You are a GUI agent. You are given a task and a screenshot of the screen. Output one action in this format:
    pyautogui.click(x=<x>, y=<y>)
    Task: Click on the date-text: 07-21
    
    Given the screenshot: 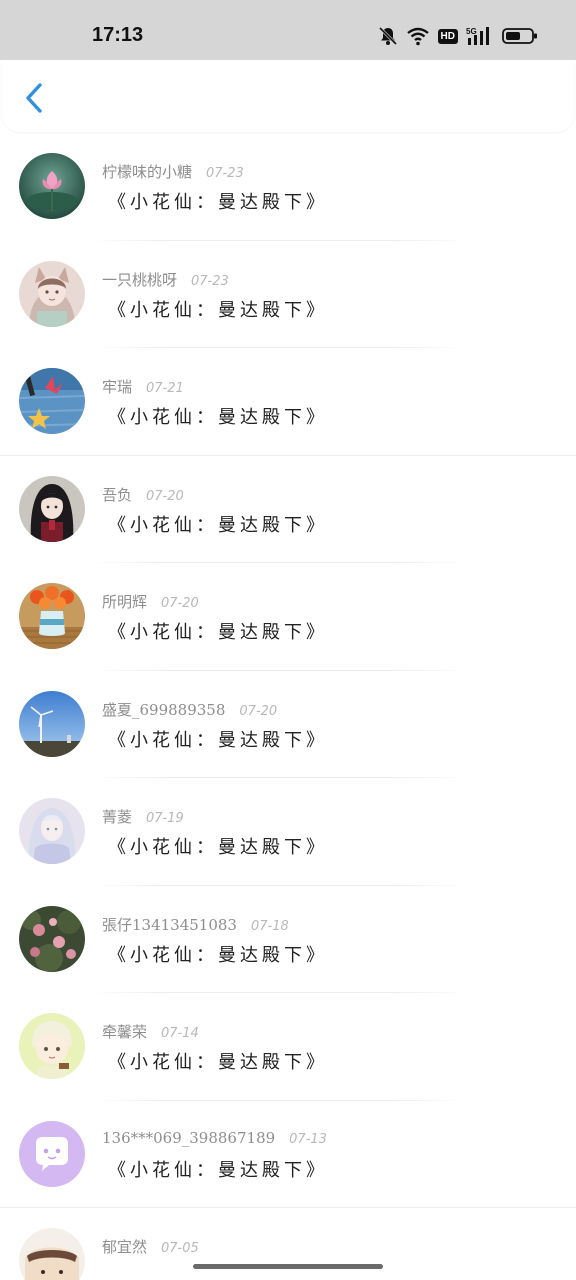 What is the action you would take?
    pyautogui.click(x=165, y=388)
    